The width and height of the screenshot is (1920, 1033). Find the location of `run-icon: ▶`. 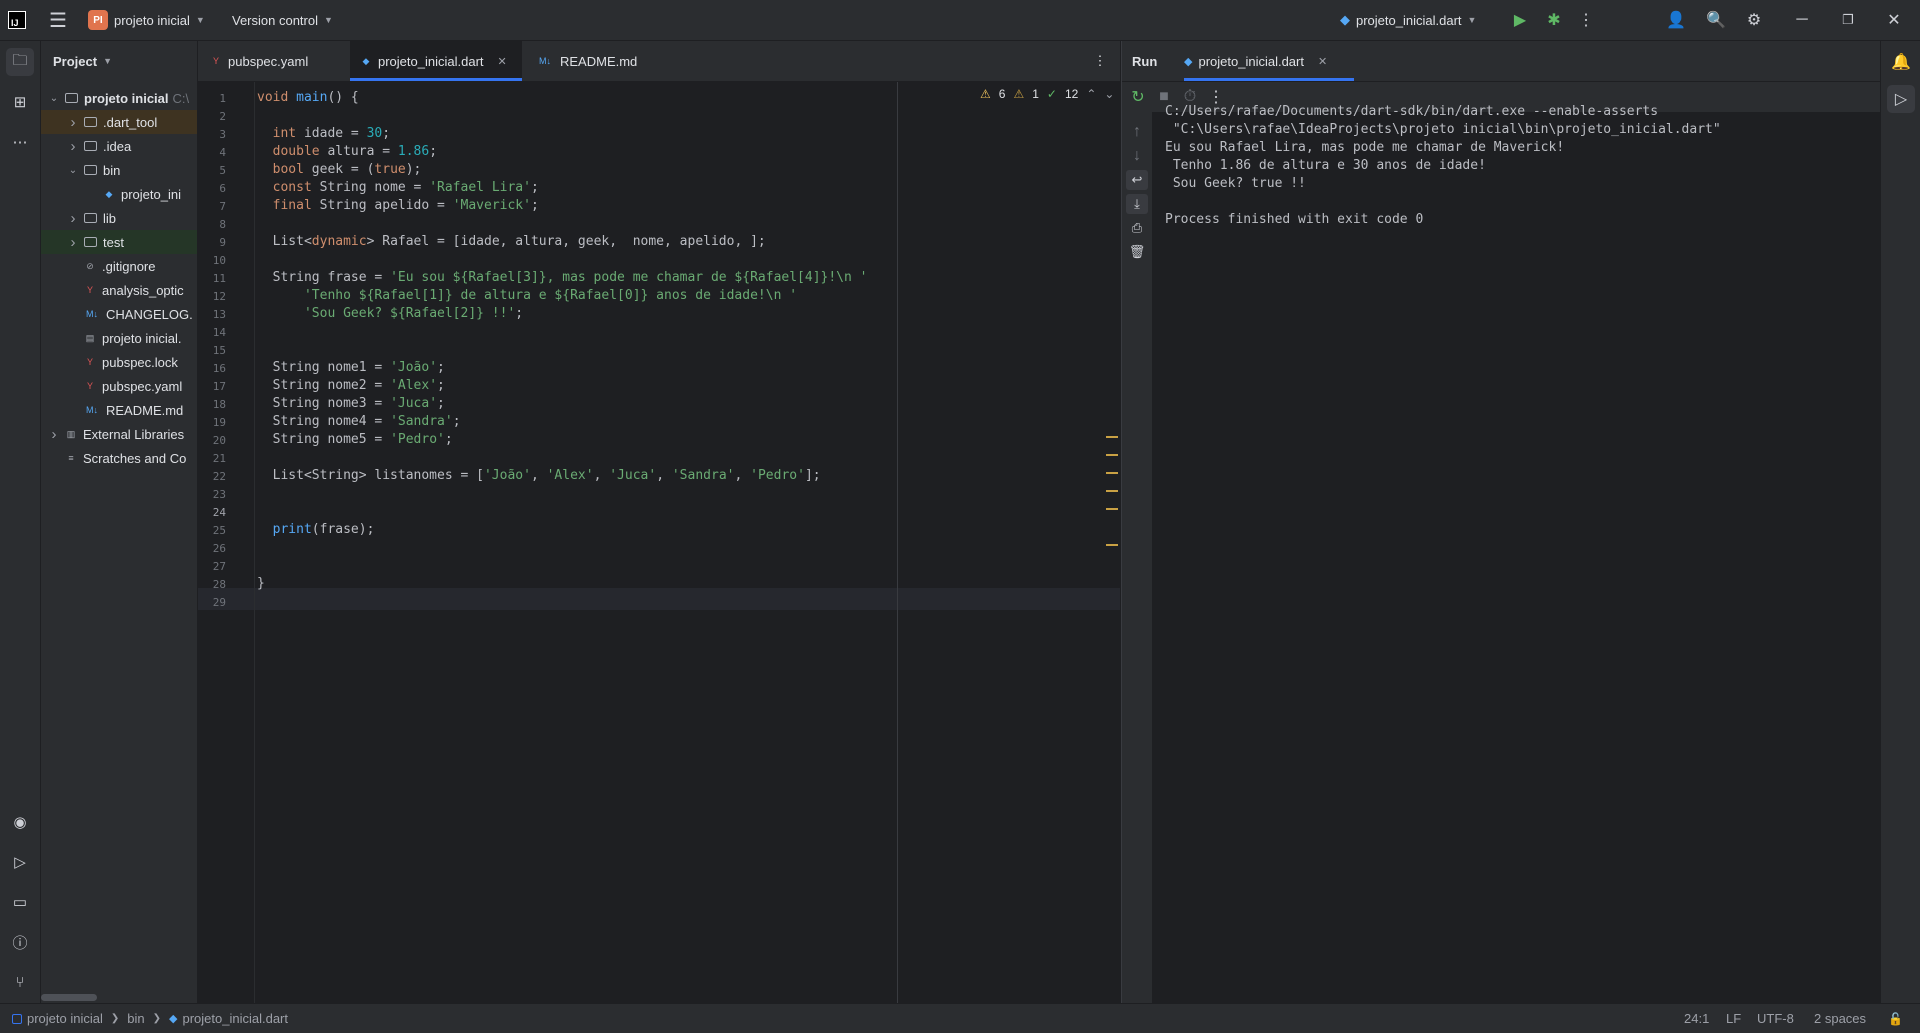

run-icon: ▶ is located at coordinates (1520, 20).